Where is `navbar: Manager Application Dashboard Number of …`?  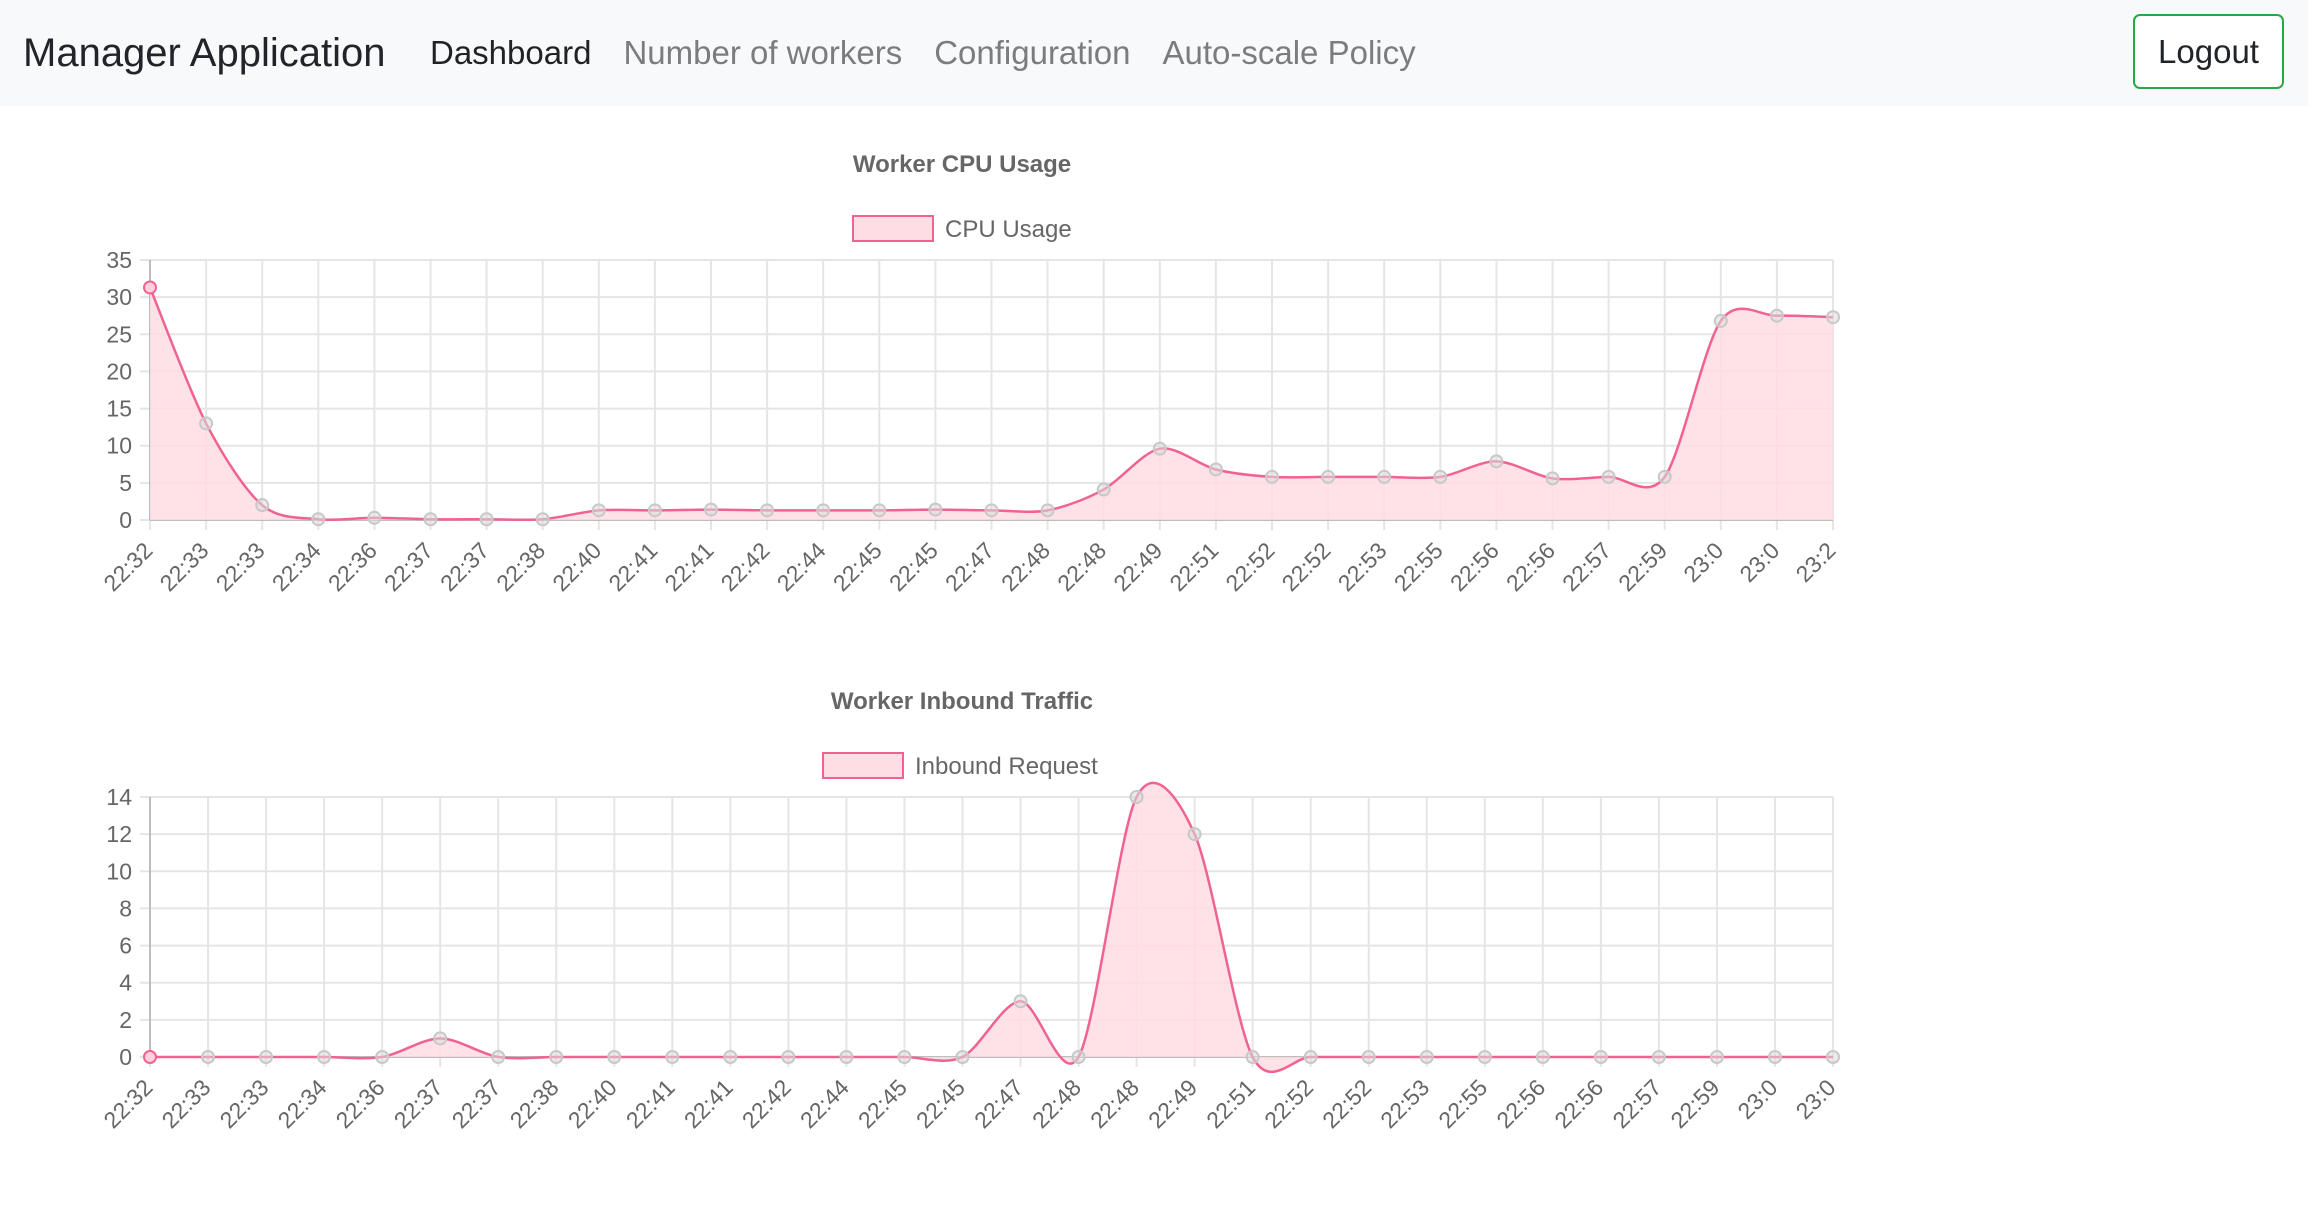
navbar: Manager Application Dashboard Number of … is located at coordinates (1154, 53).